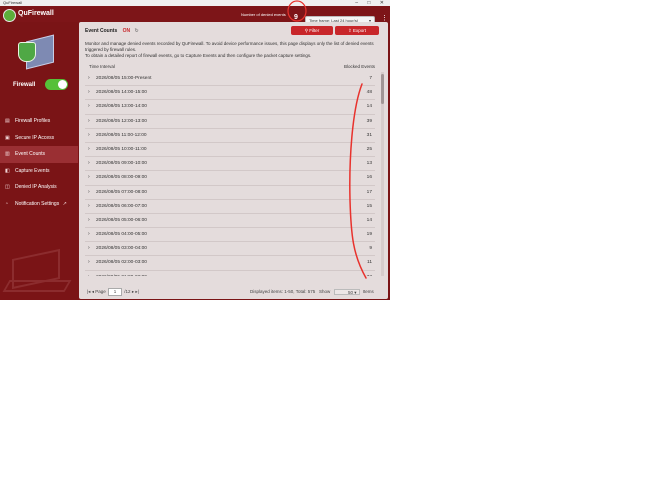 This screenshot has width=646, height=500. I want to click on firewall-toggle, so click(56, 84).